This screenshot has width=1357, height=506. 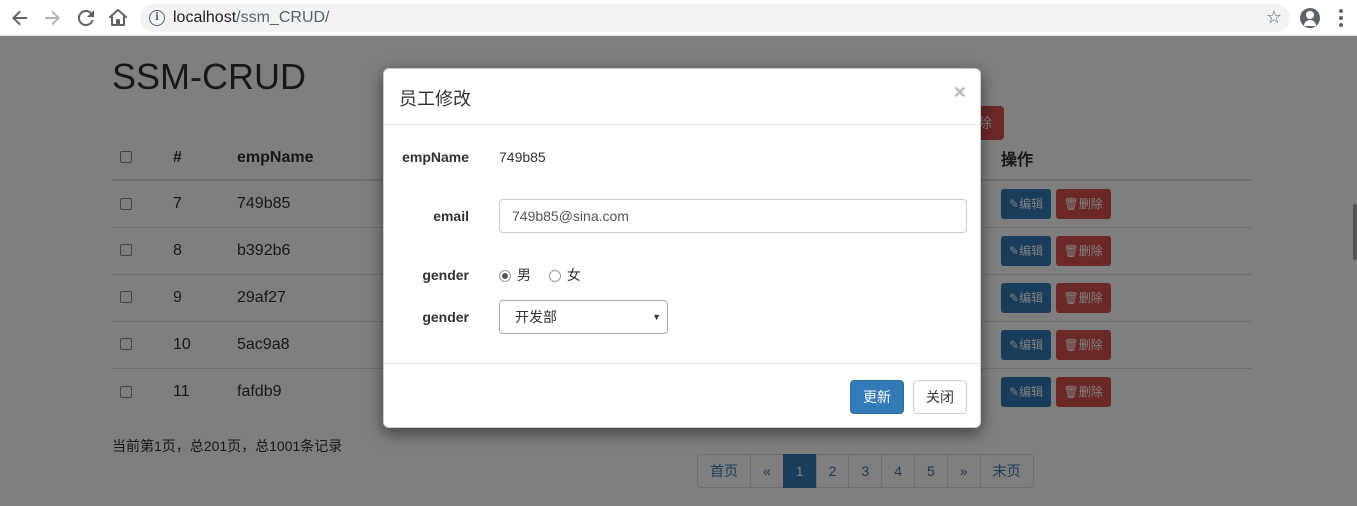 I want to click on department-label: gender, so click(x=445, y=317).